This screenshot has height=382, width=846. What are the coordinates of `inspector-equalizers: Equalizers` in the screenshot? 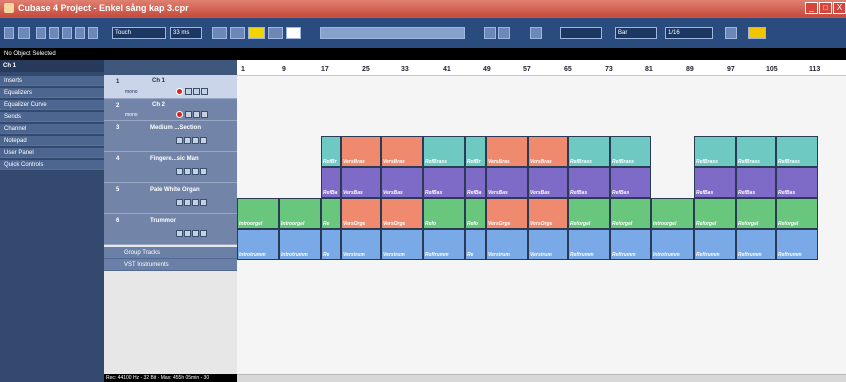 It's located at (52, 93).